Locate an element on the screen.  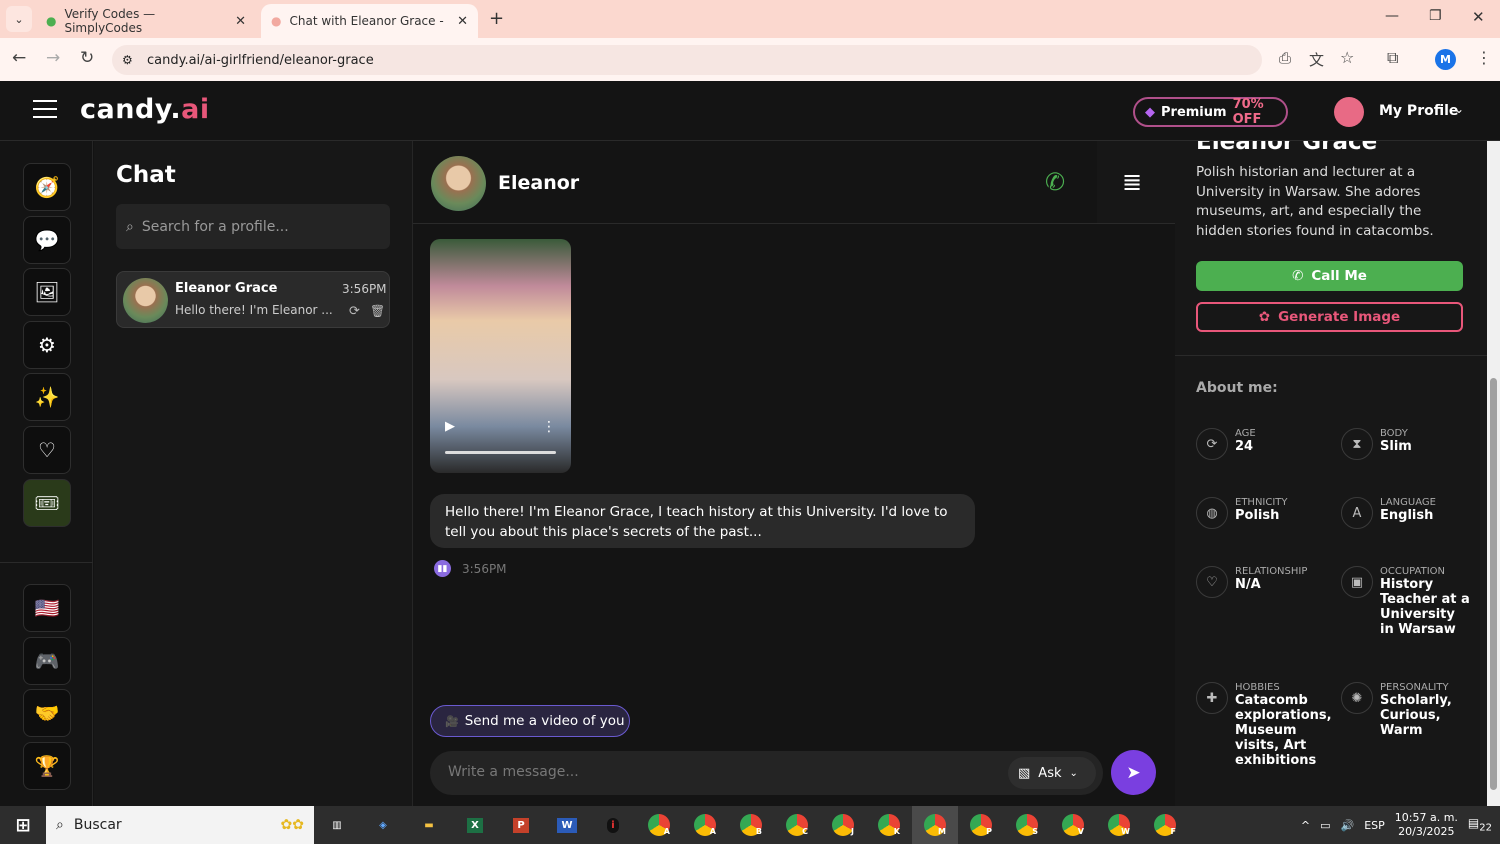
extensions-icon: ⧉ is located at coordinates (1392, 58).